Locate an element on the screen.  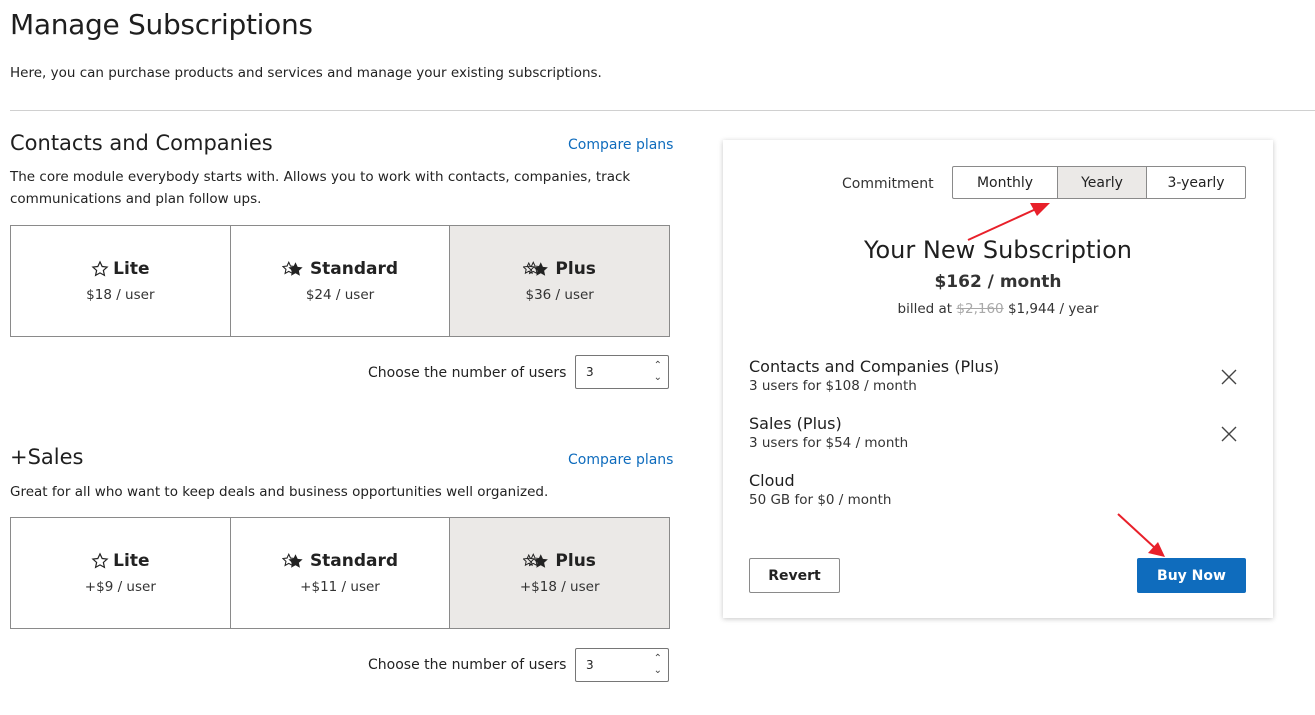
plan-option-standard: Standard +$11 / user is located at coordinates (341, 573).